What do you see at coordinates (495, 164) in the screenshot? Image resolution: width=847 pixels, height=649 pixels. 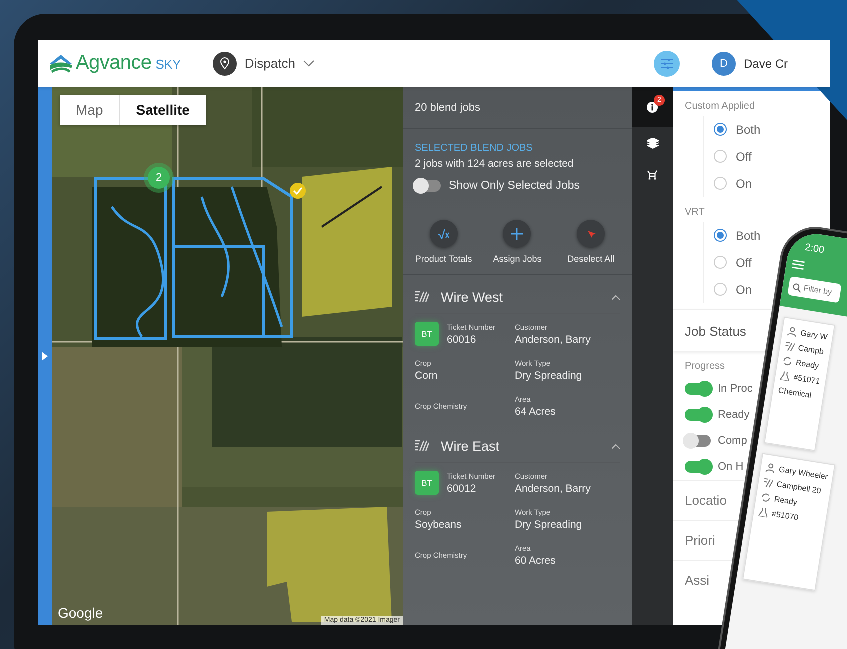 I see `selection-summary: 2 jobs with 124 acres are selected` at bounding box center [495, 164].